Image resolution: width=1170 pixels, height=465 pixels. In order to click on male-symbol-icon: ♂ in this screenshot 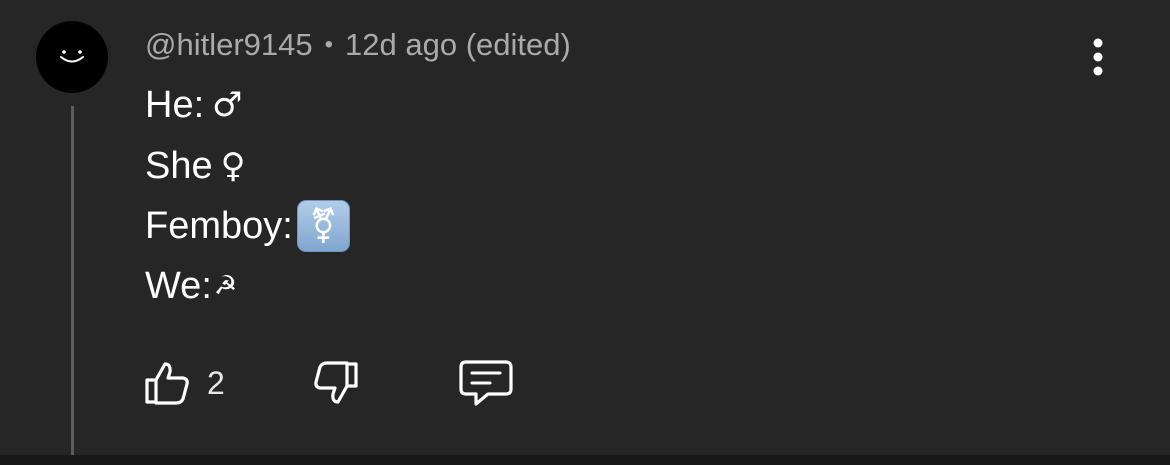, I will do `click(227, 105)`.